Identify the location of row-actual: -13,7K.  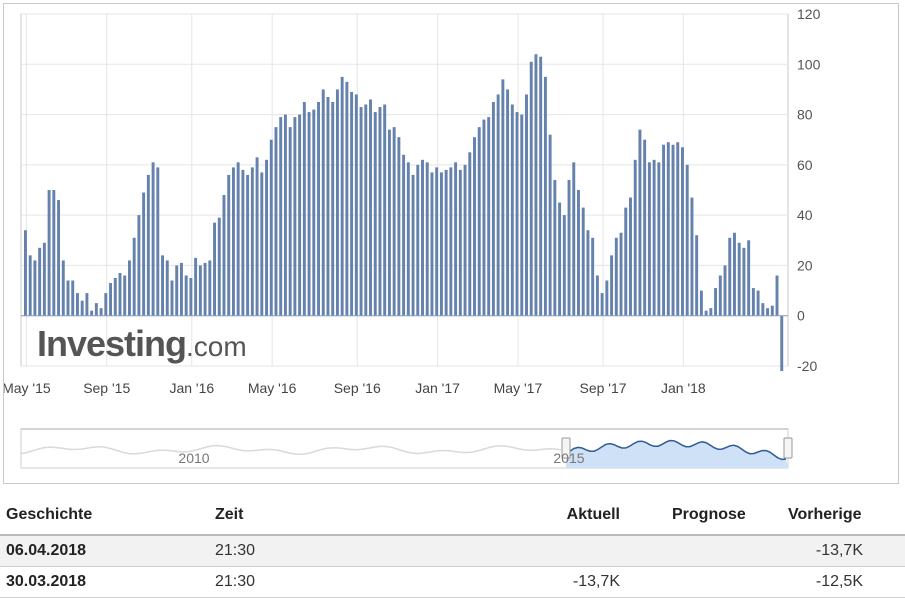
(596, 581).